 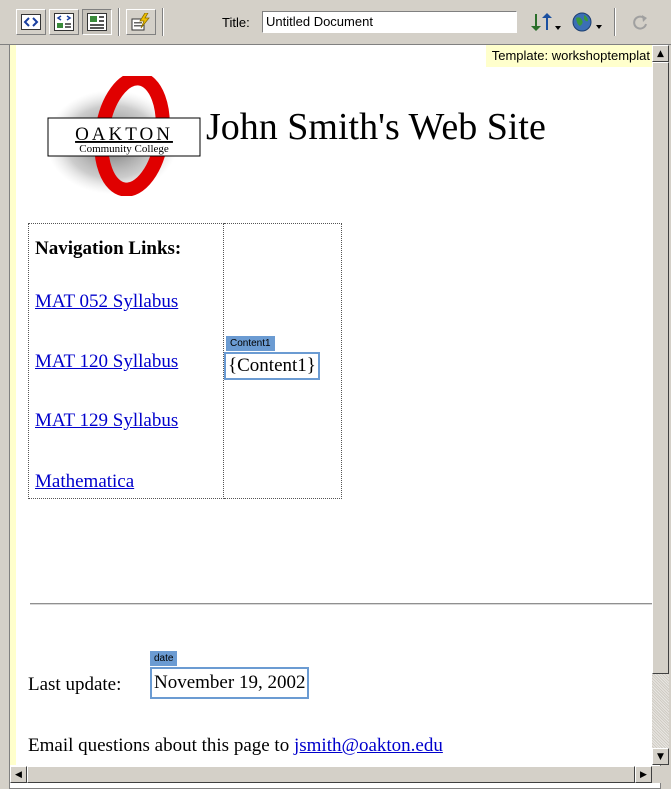 I want to click on logo-subtext: Community College, so click(x=124, y=149).